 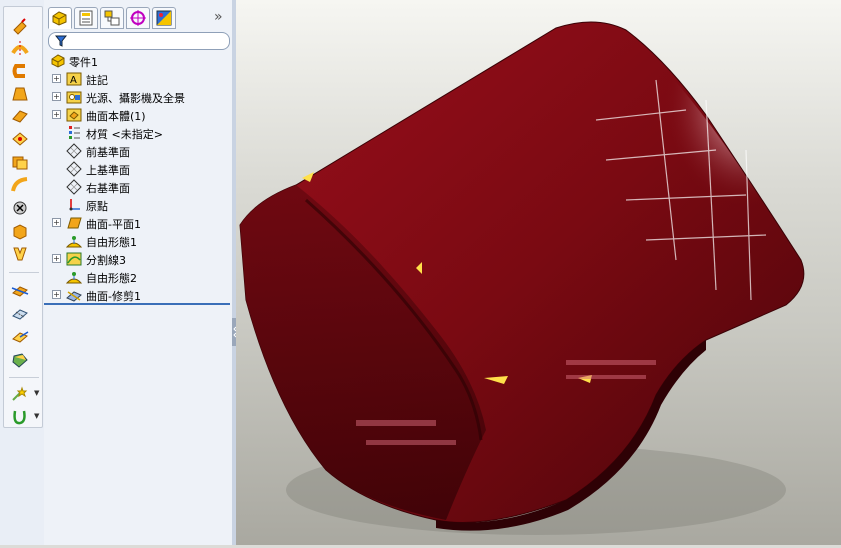 I want to click on tree-filter, so click(x=139, y=41).